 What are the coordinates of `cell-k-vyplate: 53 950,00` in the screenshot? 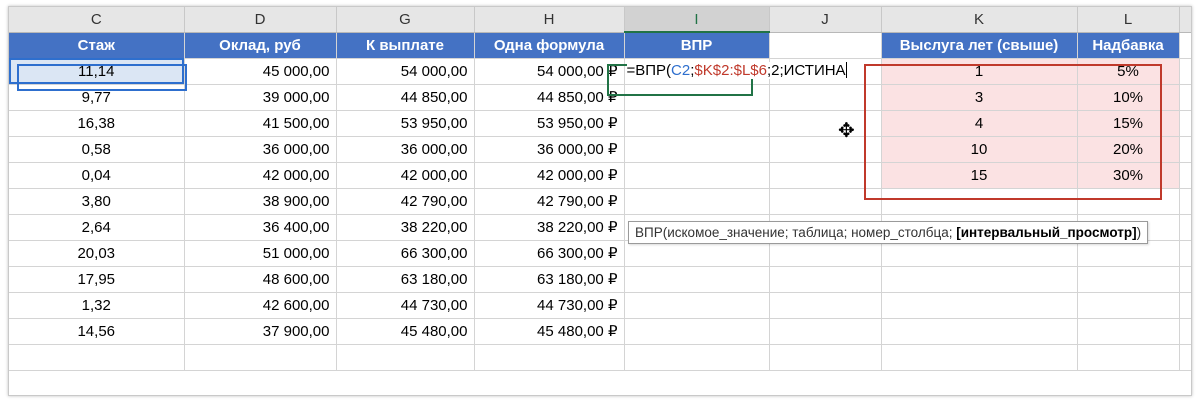 It's located at (405, 123).